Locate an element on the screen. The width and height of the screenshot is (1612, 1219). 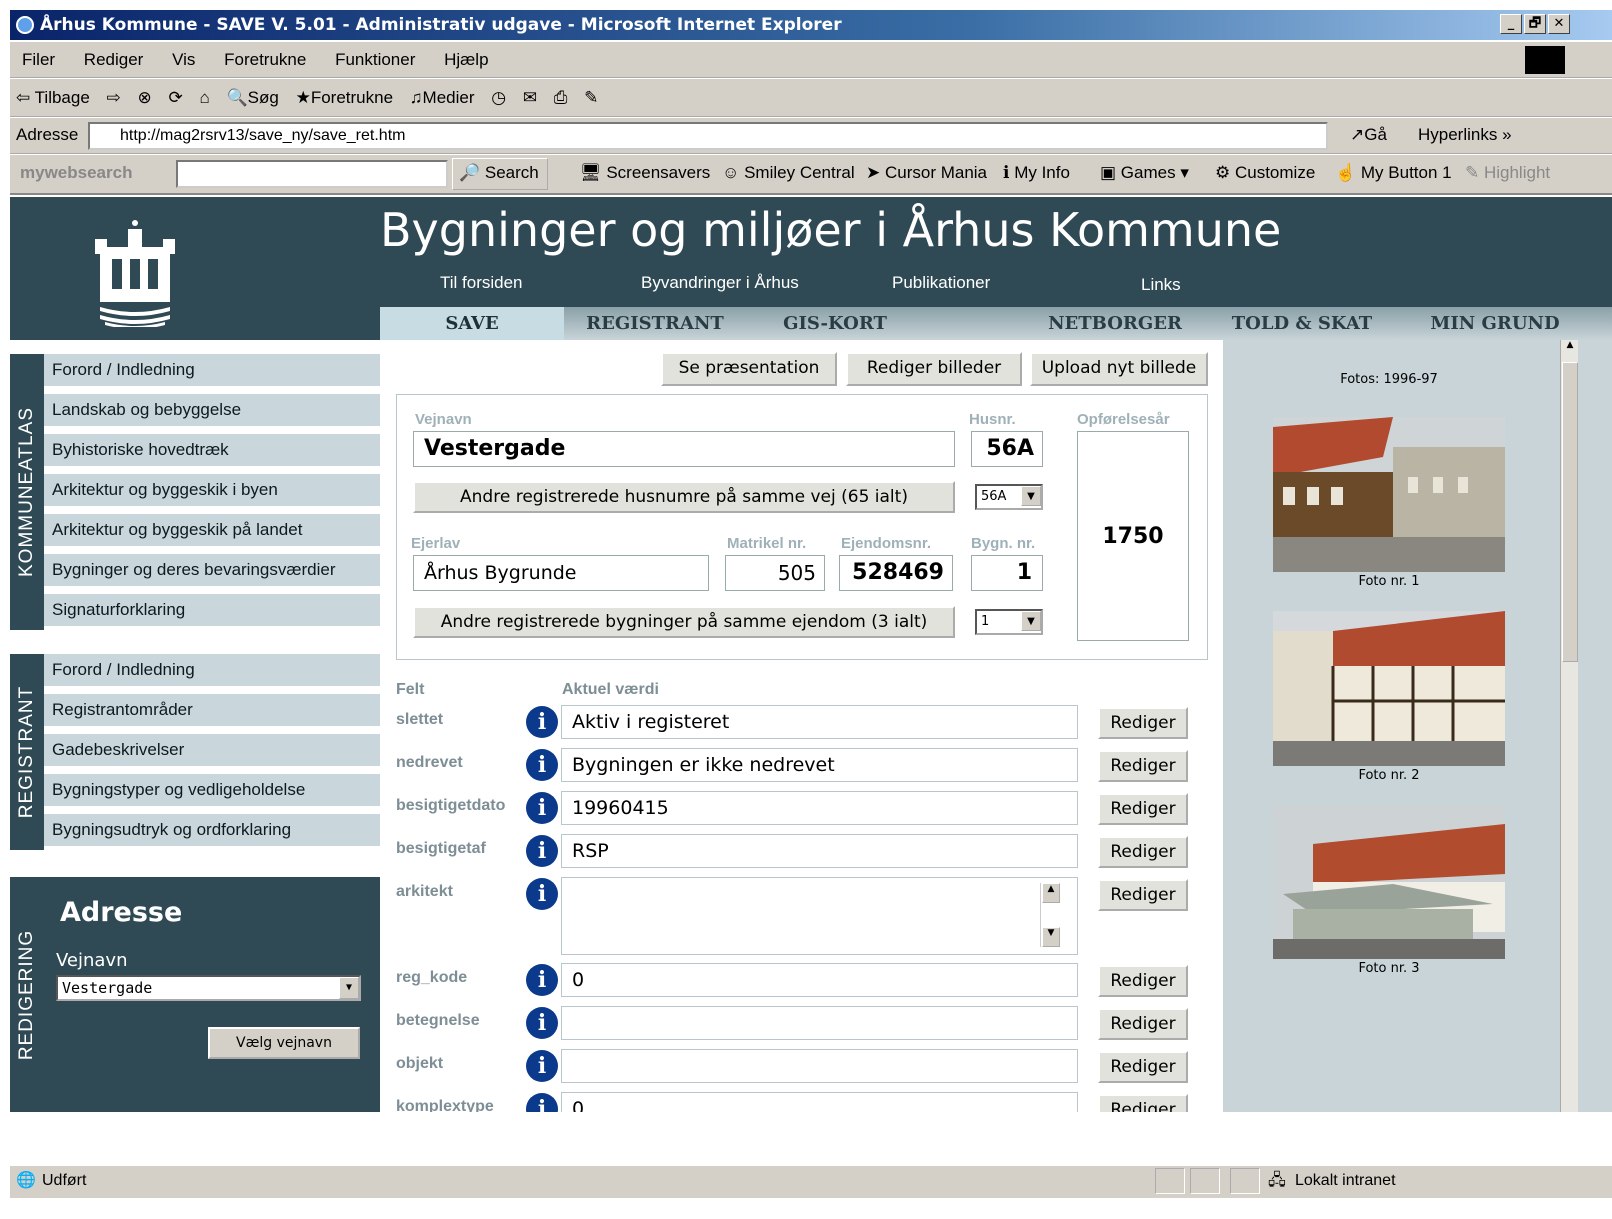
ejerlav-field: Århus Bygrunde is located at coordinates (561, 573).